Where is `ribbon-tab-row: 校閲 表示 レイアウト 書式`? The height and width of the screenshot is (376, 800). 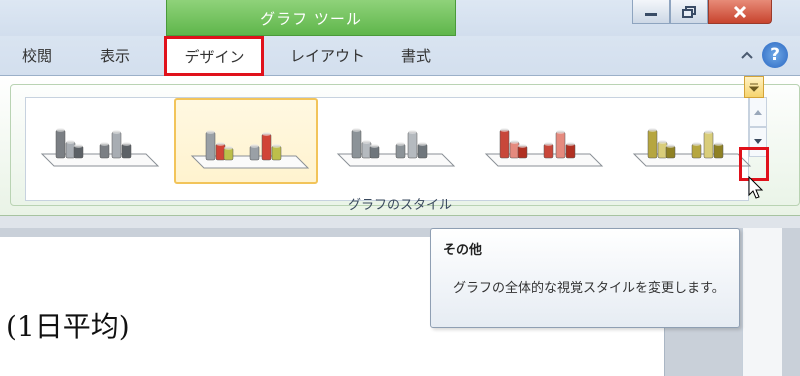 ribbon-tab-row: 校閲 表示 レイアウト 書式 is located at coordinates (400, 56).